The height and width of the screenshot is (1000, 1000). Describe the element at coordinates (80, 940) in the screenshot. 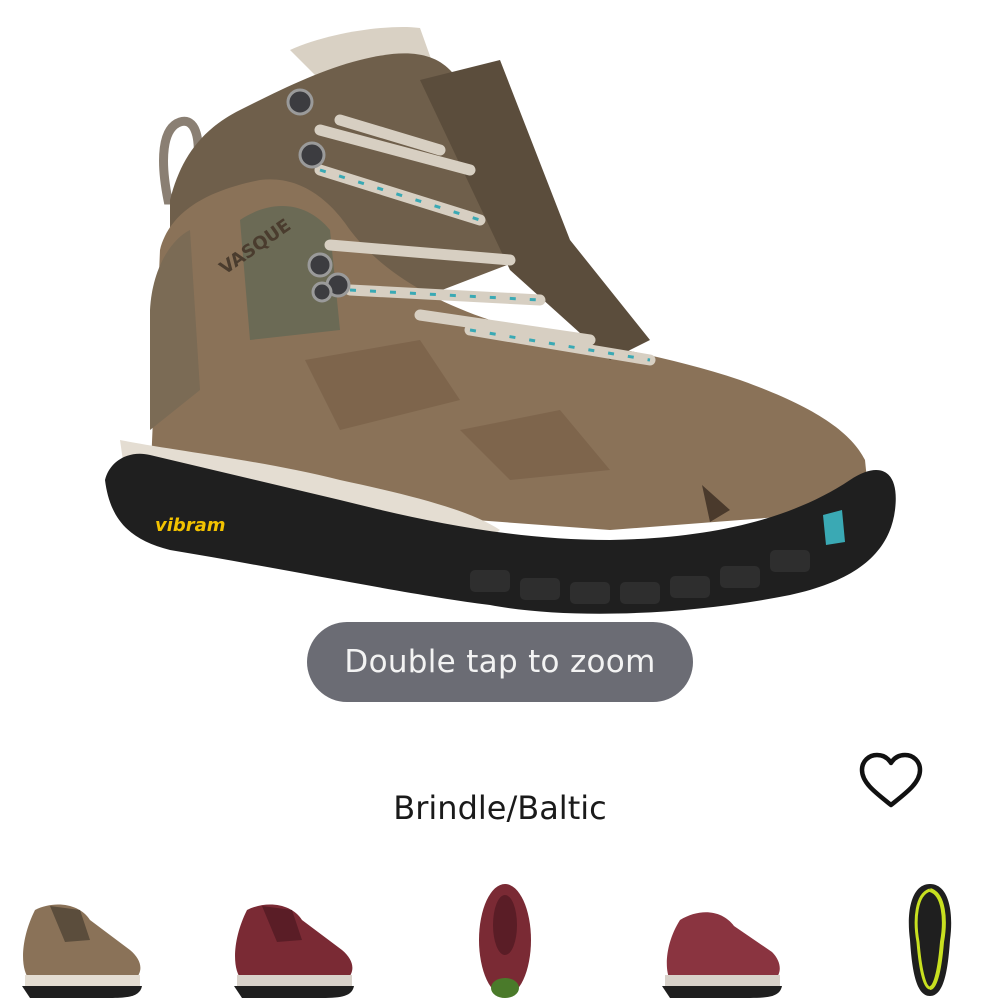

I see `thumb-brindle-side` at that location.